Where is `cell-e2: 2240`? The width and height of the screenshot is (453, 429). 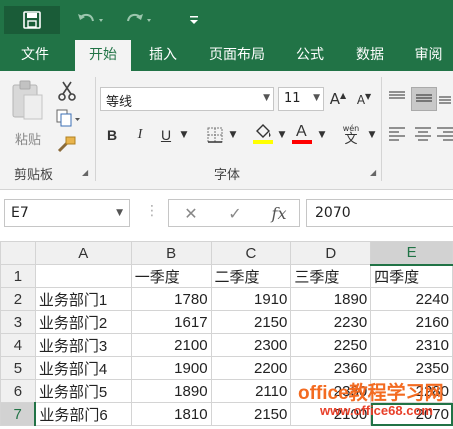
cell-e2: 2240 is located at coordinates (411, 299).